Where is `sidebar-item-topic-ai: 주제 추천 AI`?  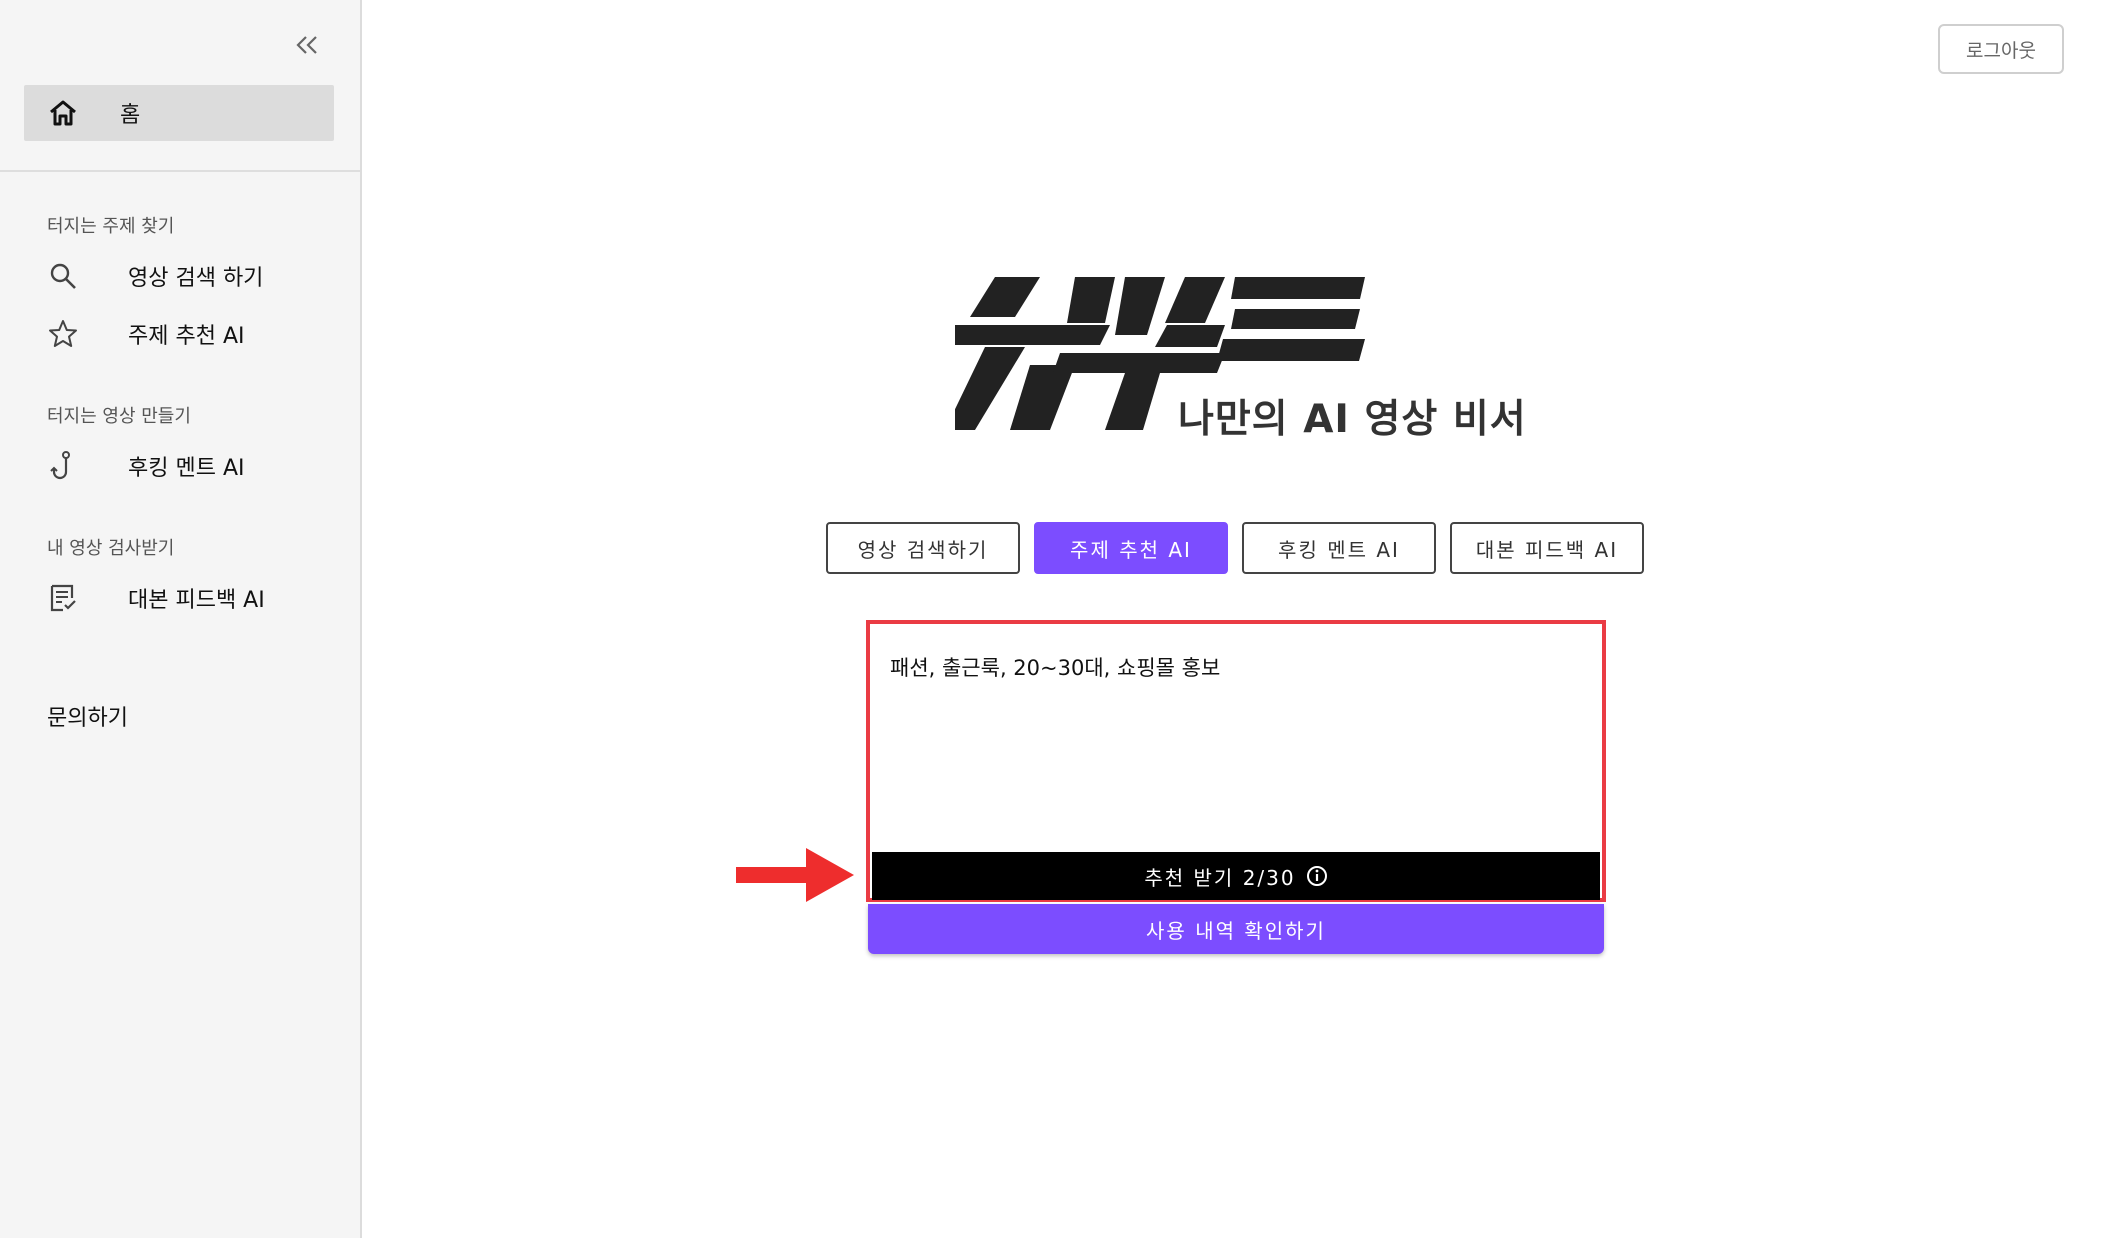
sidebar-item-topic-ai: 주제 추천 AI is located at coordinates (146, 334).